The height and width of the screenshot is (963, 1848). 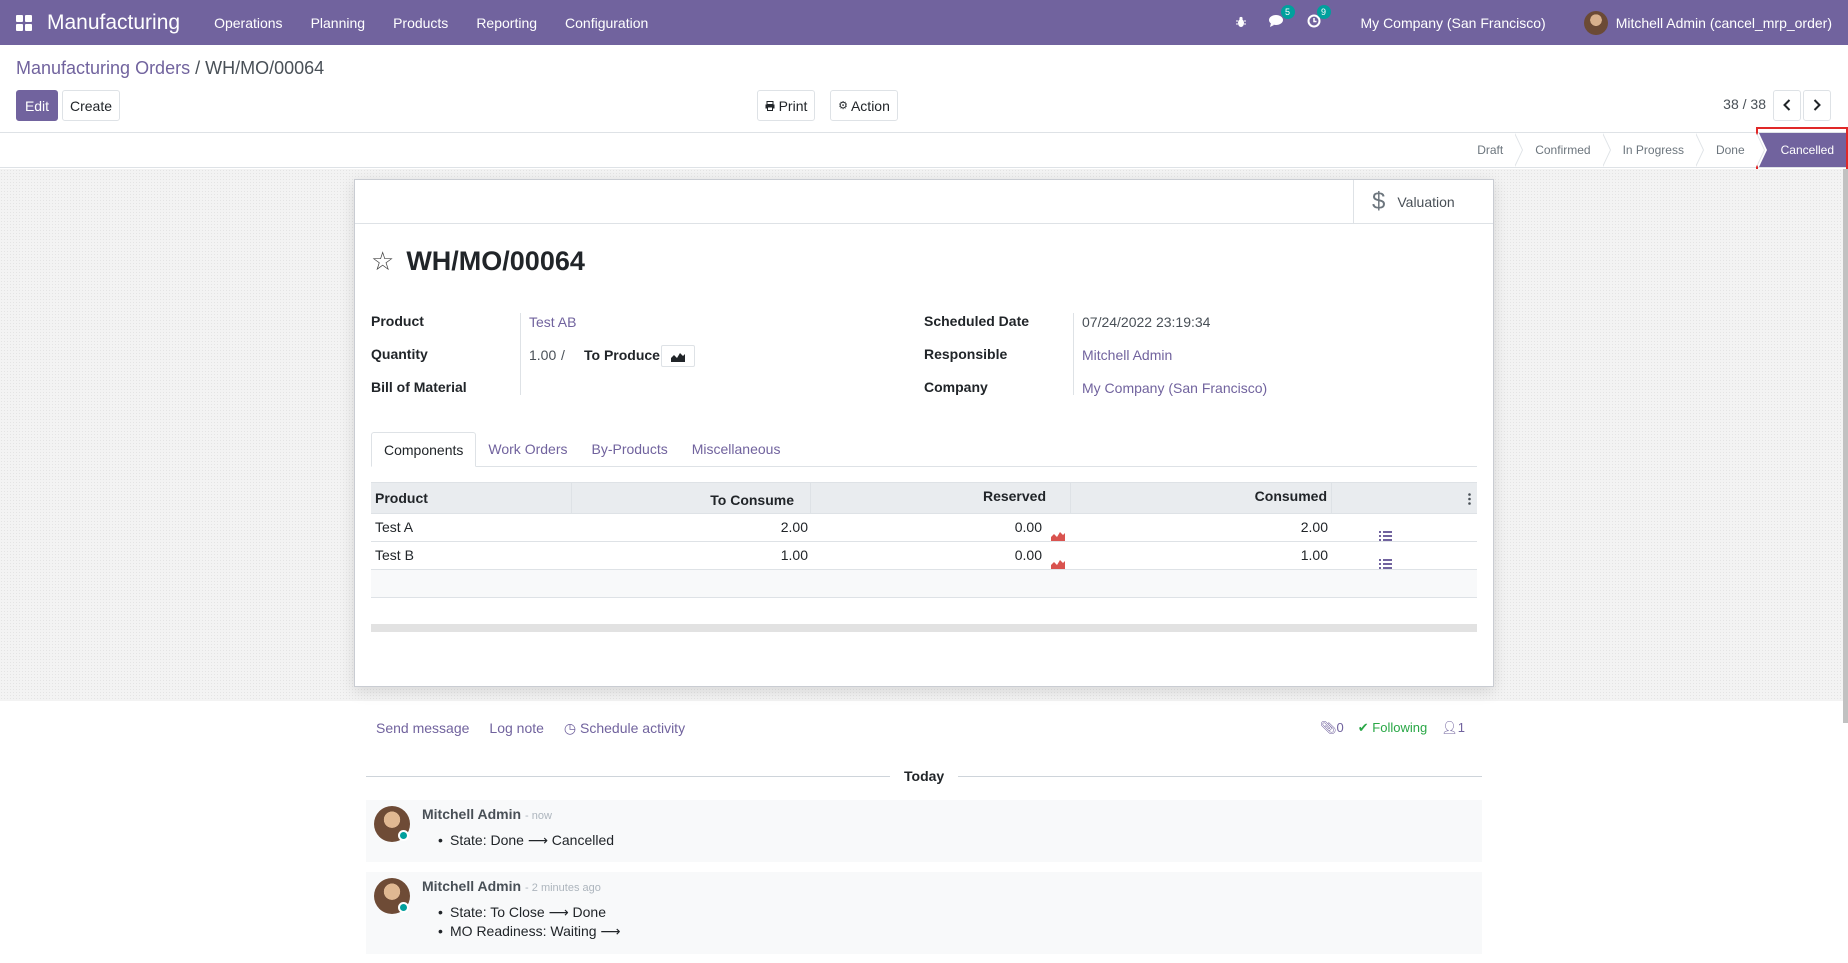 What do you see at coordinates (1073, 354) in the screenshot?
I see `field-divider-right` at bounding box center [1073, 354].